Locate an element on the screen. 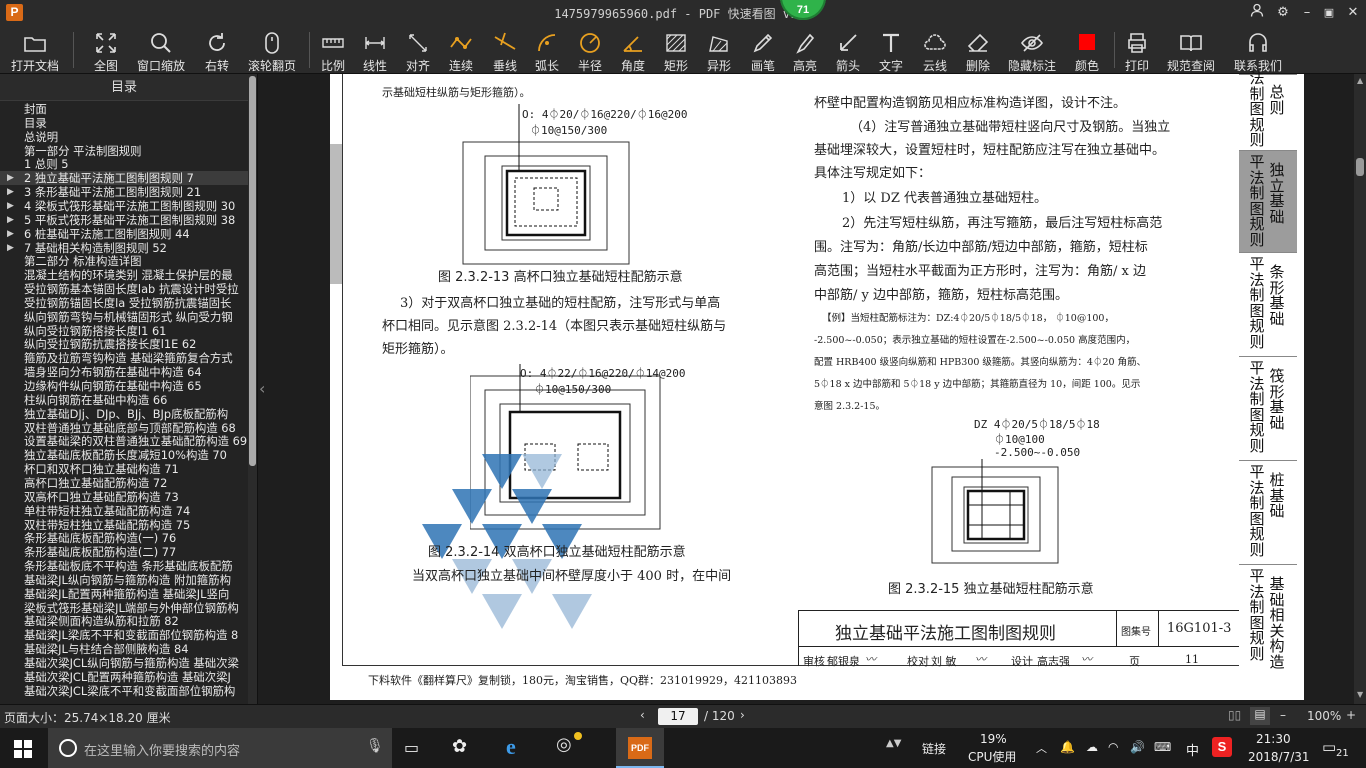 This screenshot has width=1366, height=768. toolbar-button-angle: 角度 is located at coordinates (633, 50).